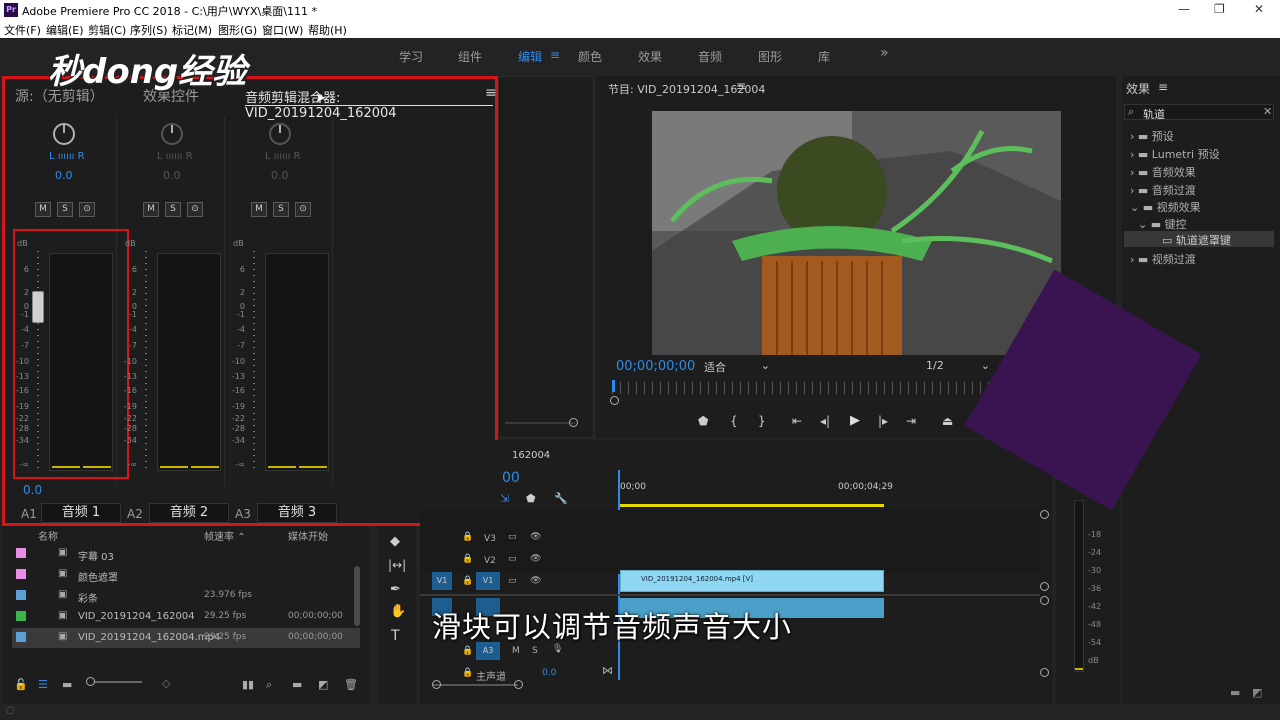 The image size is (1280, 720). What do you see at coordinates (186, 596) in the screenshot?
I see `project-row: ▣ 彩条 23.976 fps` at bounding box center [186, 596].